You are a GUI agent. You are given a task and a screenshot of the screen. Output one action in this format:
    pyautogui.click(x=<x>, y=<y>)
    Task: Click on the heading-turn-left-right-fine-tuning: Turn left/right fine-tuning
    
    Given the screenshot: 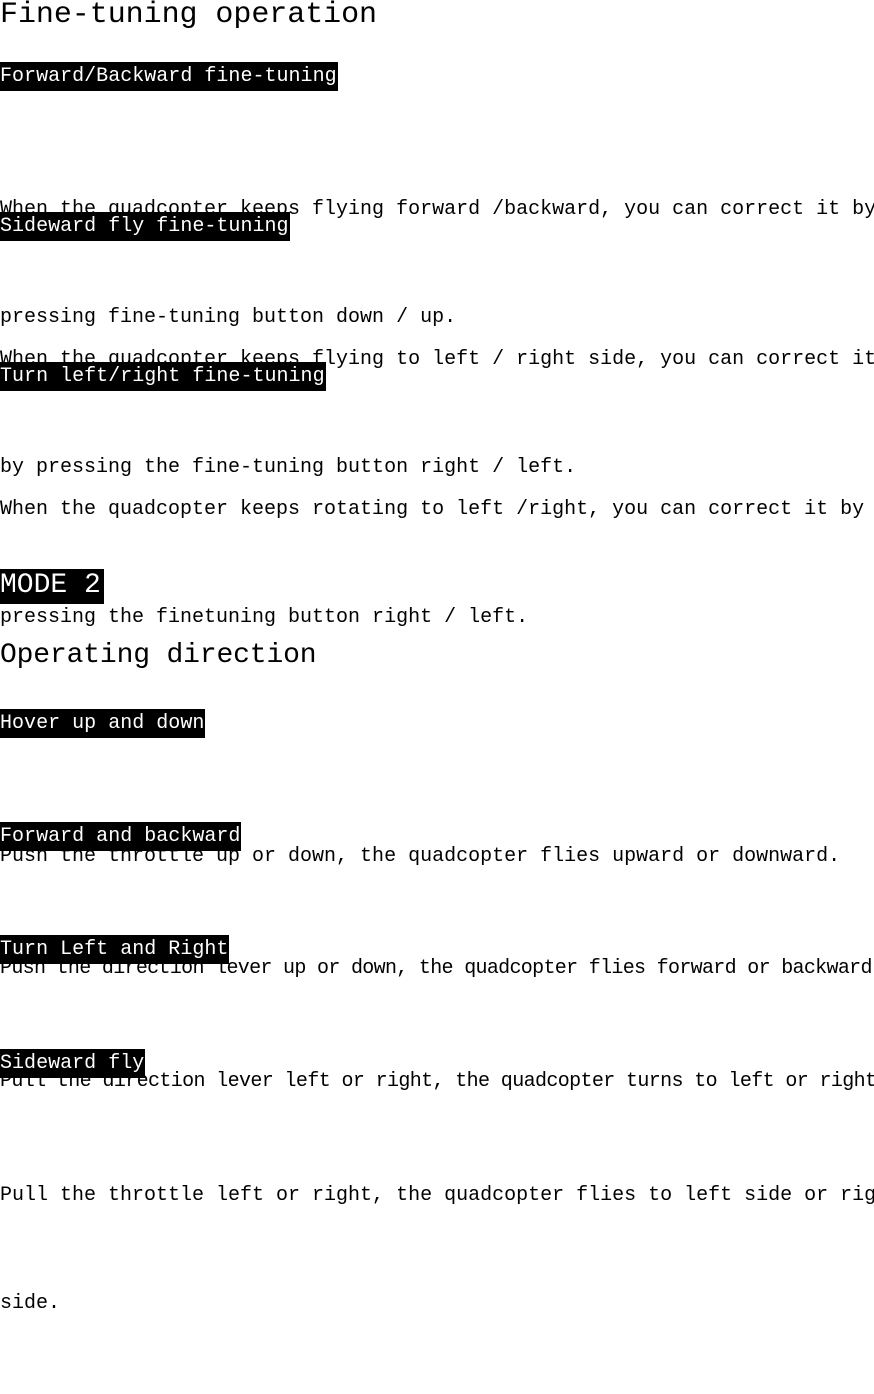 What is the action you would take?
    pyautogui.click(x=163, y=376)
    